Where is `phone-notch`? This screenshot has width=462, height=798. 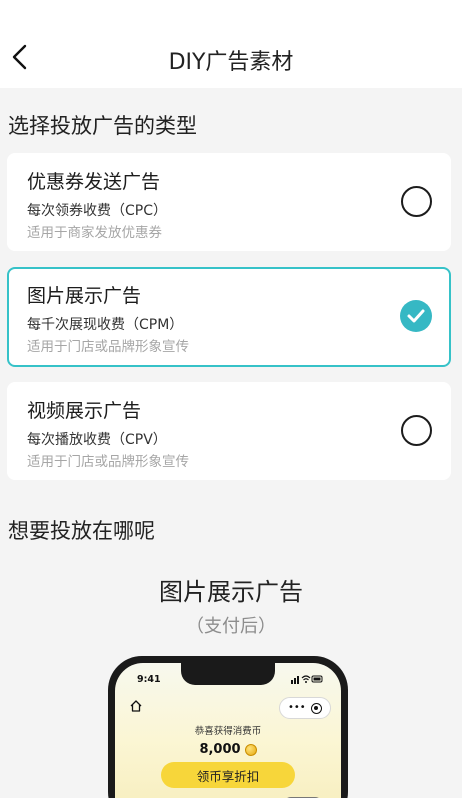 phone-notch is located at coordinates (228, 674).